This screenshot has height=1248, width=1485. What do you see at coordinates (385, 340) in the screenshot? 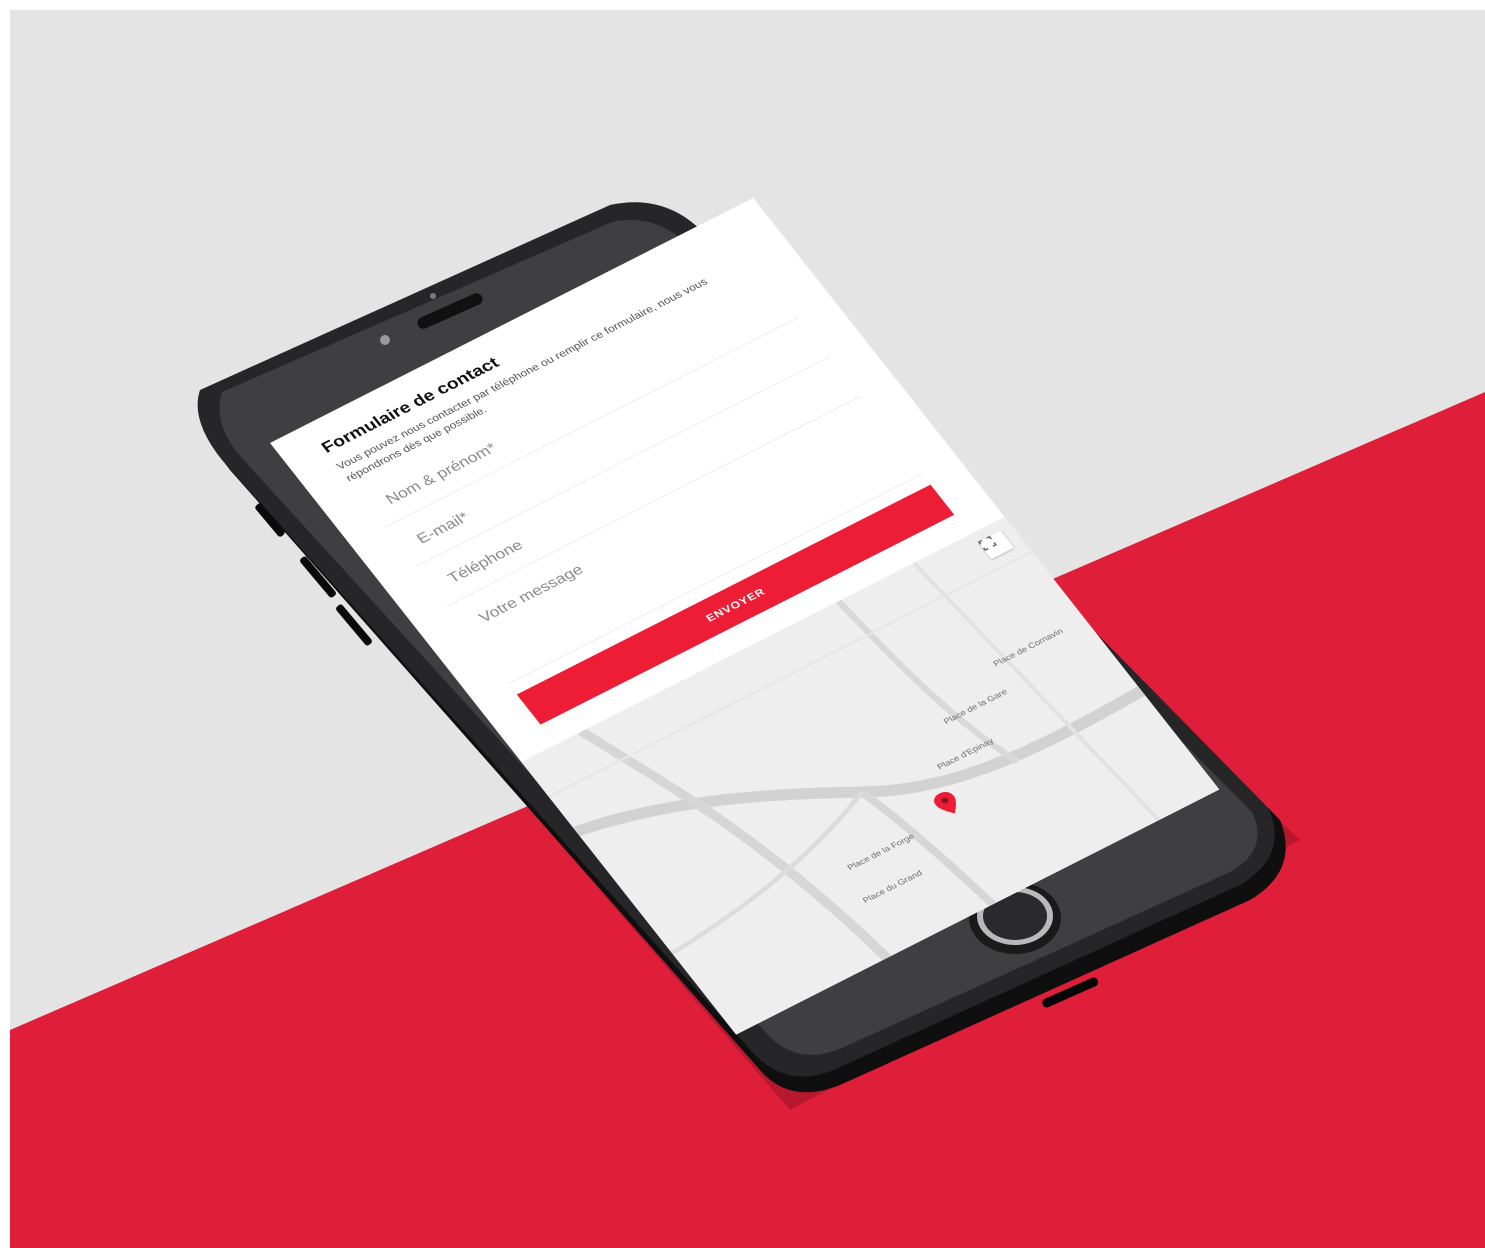
I see `front-camera` at bounding box center [385, 340].